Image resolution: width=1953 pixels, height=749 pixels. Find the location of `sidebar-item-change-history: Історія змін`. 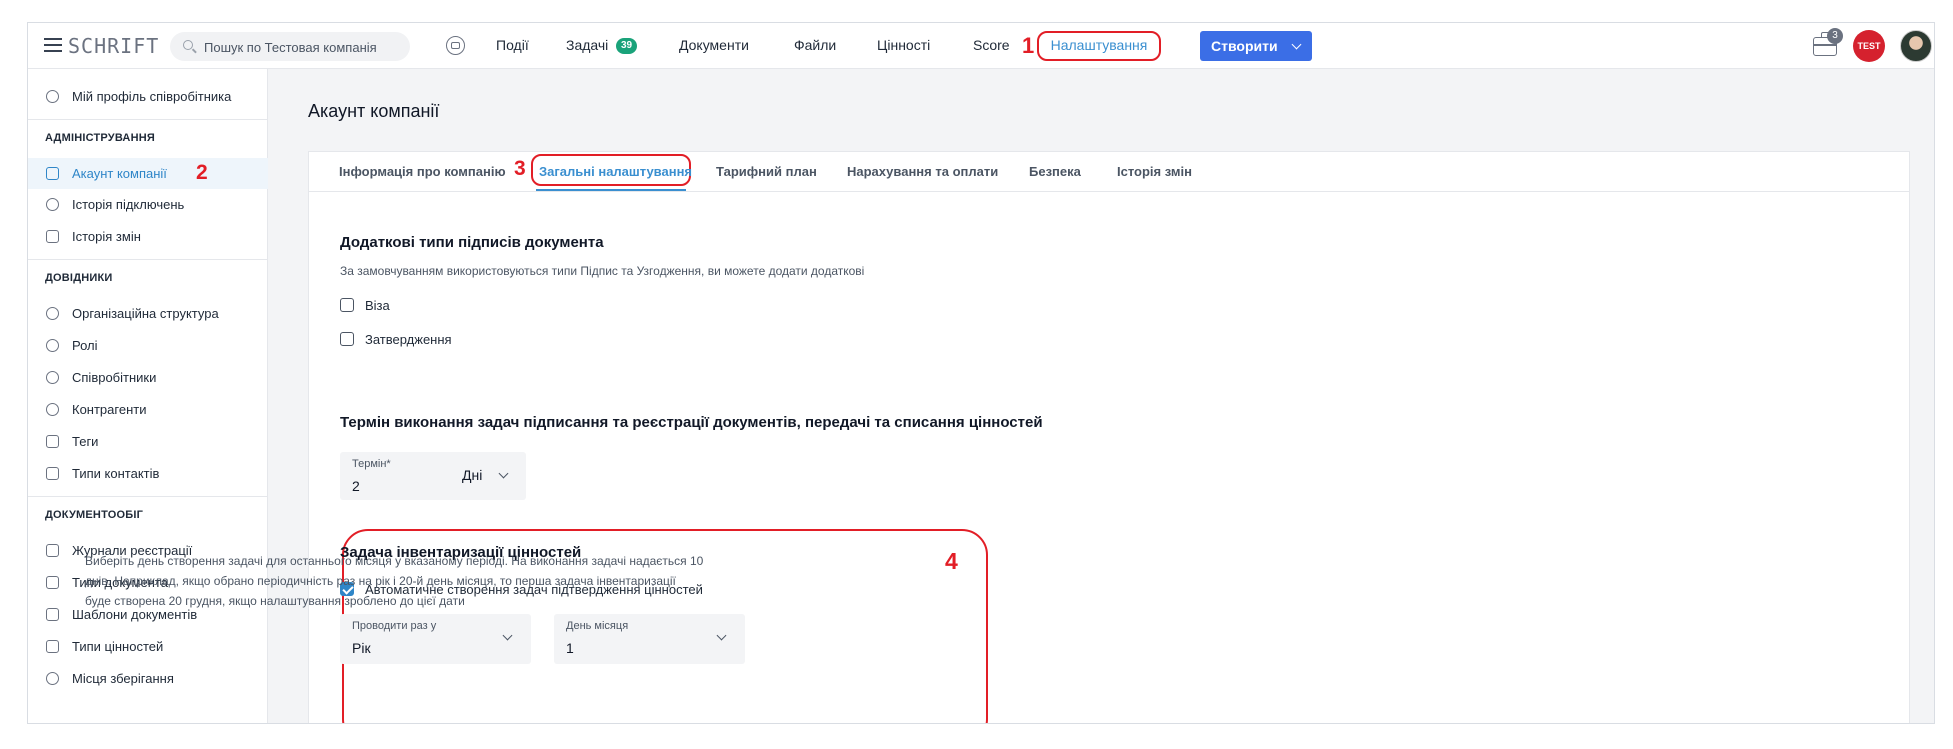

sidebar-item-change-history: Історія змін is located at coordinates (148, 236).